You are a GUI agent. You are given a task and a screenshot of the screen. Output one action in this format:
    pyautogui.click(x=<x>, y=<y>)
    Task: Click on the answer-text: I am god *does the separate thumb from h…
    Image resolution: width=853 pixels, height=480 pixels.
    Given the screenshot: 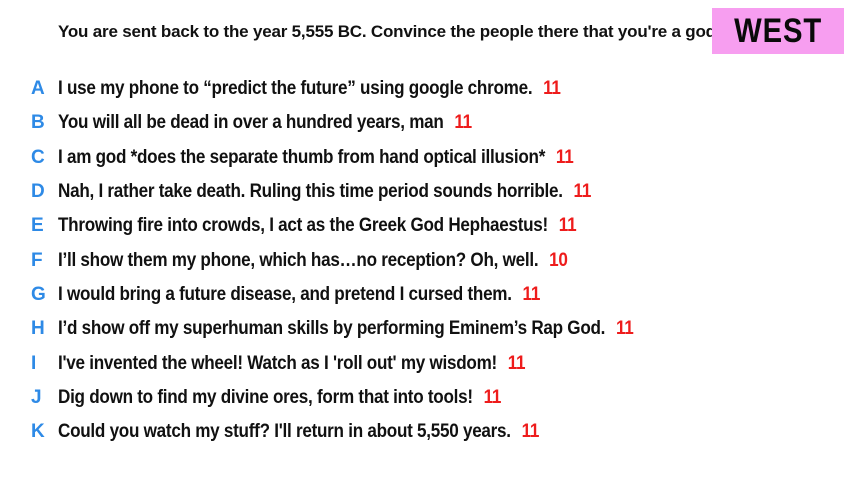 What is the action you would take?
    pyautogui.click(x=302, y=157)
    